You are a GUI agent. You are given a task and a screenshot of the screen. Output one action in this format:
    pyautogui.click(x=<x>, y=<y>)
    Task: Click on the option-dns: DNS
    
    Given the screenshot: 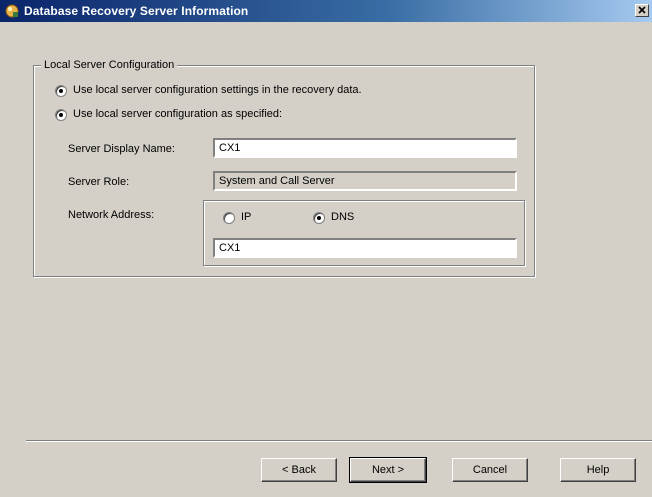 What is the action you would take?
    pyautogui.click(x=333, y=217)
    